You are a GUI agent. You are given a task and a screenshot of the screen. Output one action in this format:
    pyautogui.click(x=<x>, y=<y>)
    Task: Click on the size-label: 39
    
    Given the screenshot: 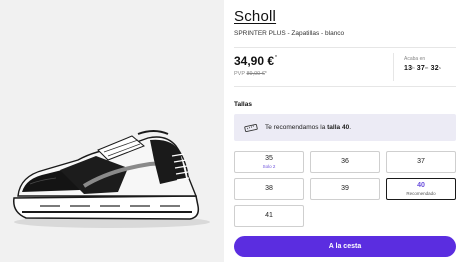 What is the action you would take?
    pyautogui.click(x=345, y=188)
    